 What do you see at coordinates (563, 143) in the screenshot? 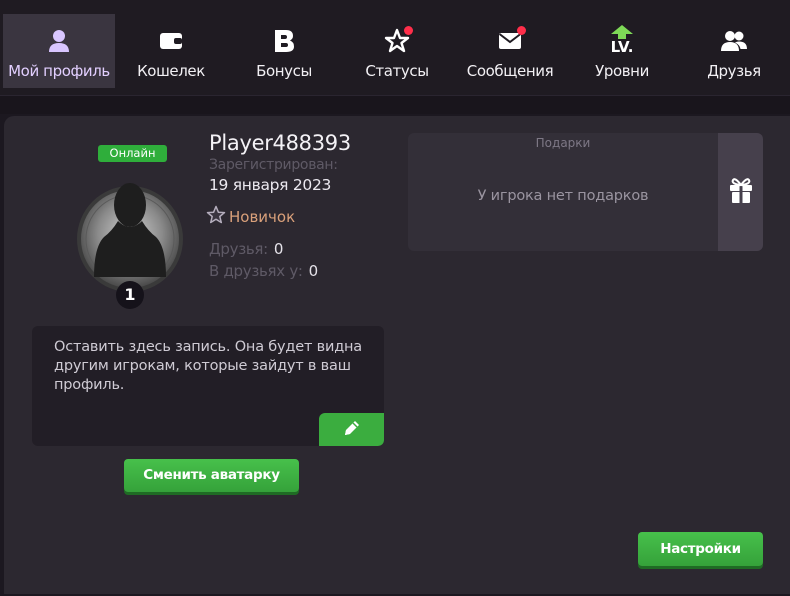
I see `gifts-title: Подарки` at bounding box center [563, 143].